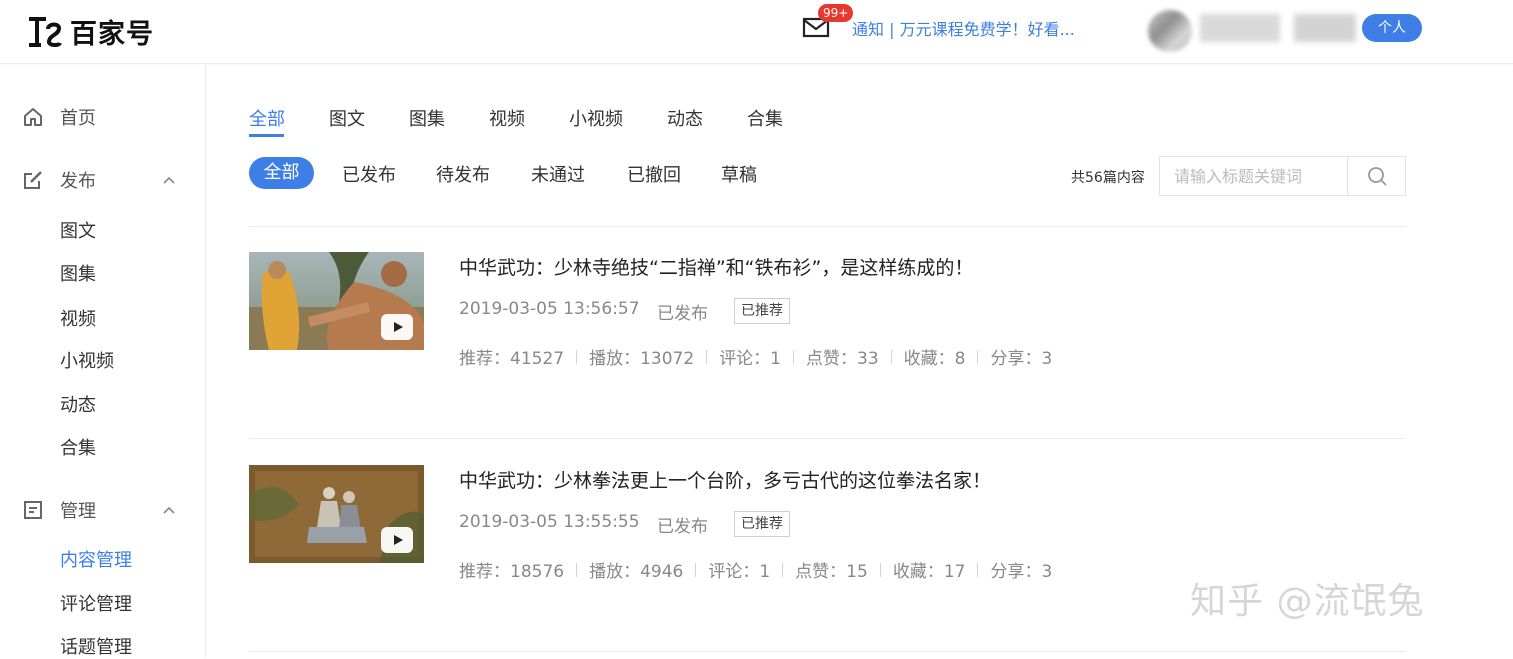  What do you see at coordinates (507, 118) in the screenshot?
I see `tab-video: 视频` at bounding box center [507, 118].